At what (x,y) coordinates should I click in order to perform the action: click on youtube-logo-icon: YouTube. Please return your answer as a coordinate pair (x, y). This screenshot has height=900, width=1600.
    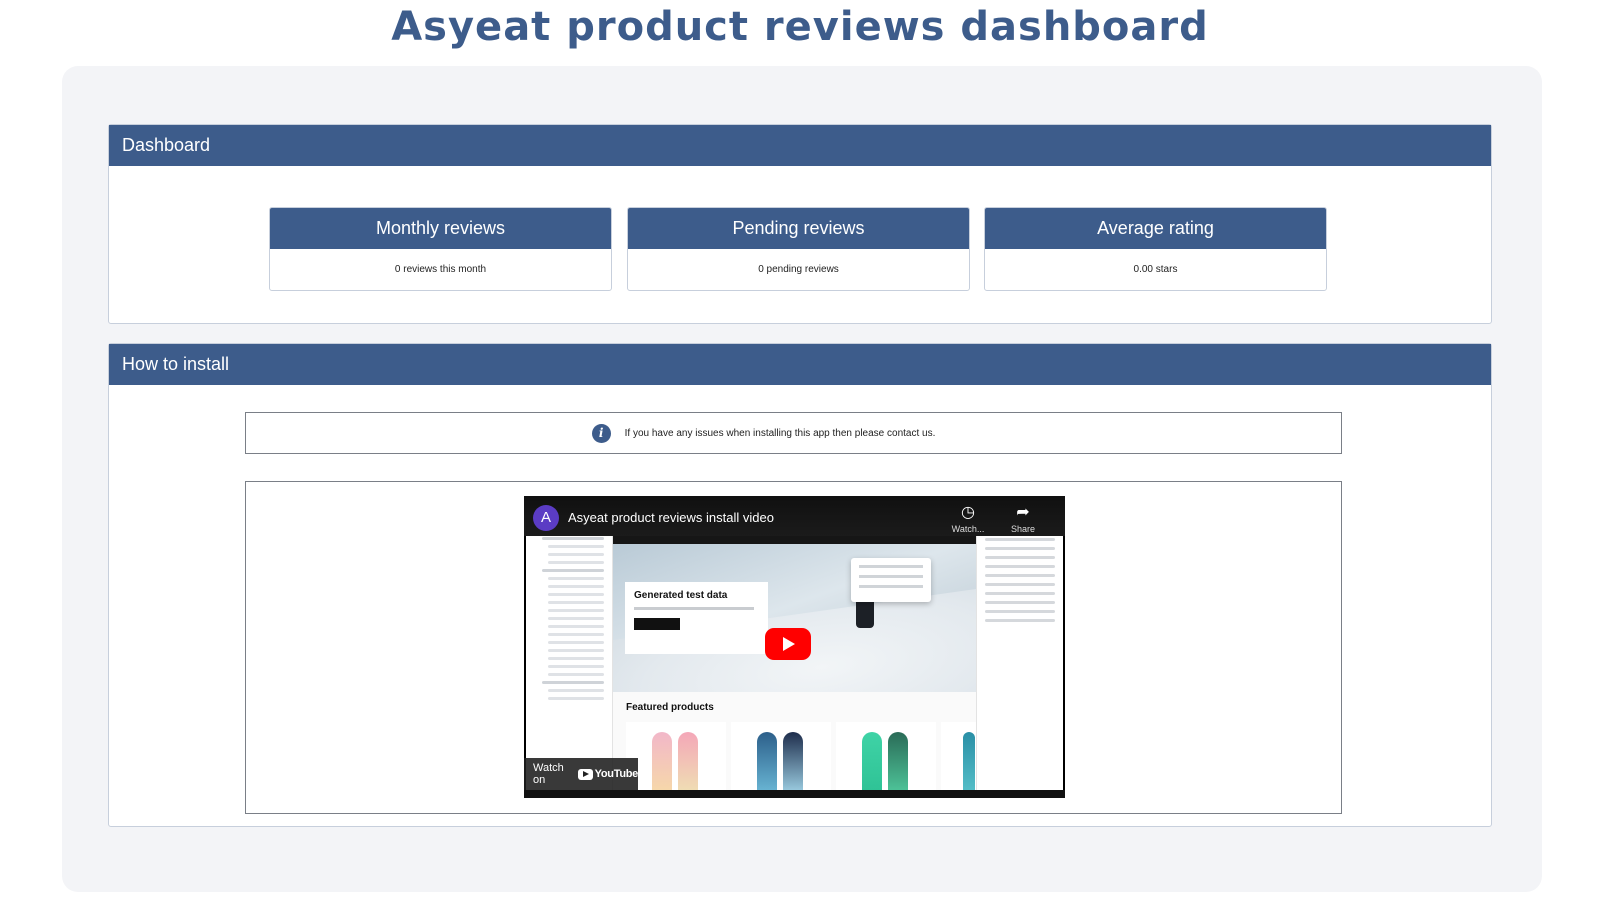
    Looking at the image, I should click on (608, 774).